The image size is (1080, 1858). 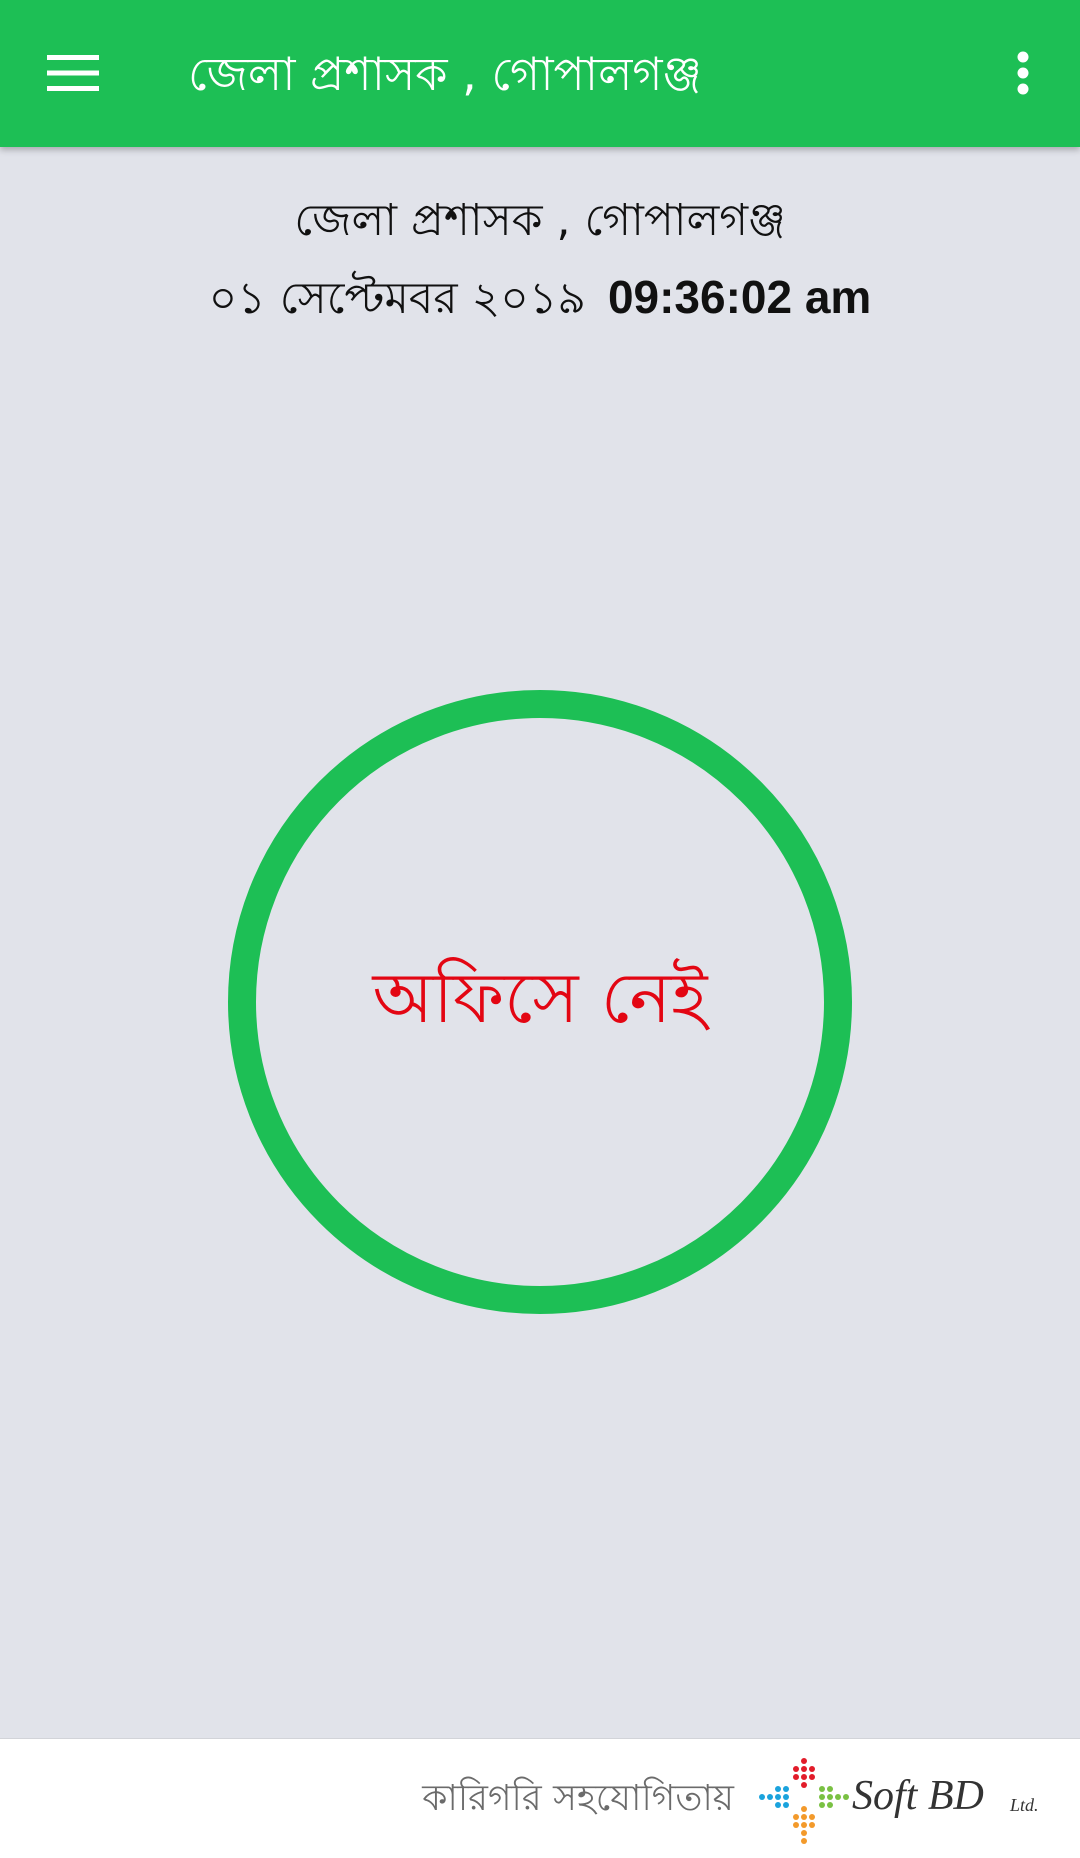 I want to click on logo-suffix: Ltd., so click(x=1024, y=1805).